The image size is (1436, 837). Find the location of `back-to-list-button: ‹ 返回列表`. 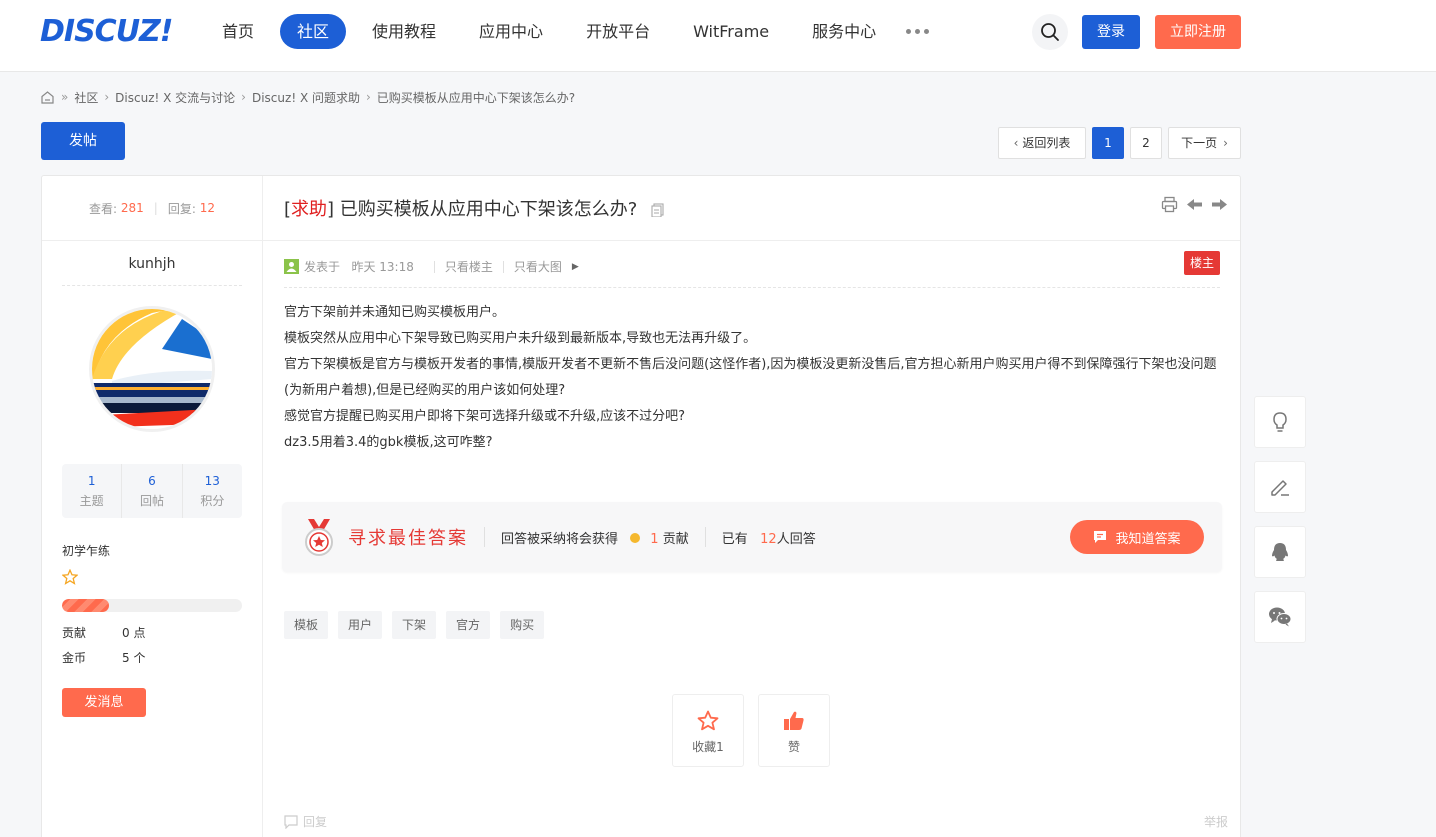

back-to-list-button: ‹ 返回列表 is located at coordinates (1042, 143).